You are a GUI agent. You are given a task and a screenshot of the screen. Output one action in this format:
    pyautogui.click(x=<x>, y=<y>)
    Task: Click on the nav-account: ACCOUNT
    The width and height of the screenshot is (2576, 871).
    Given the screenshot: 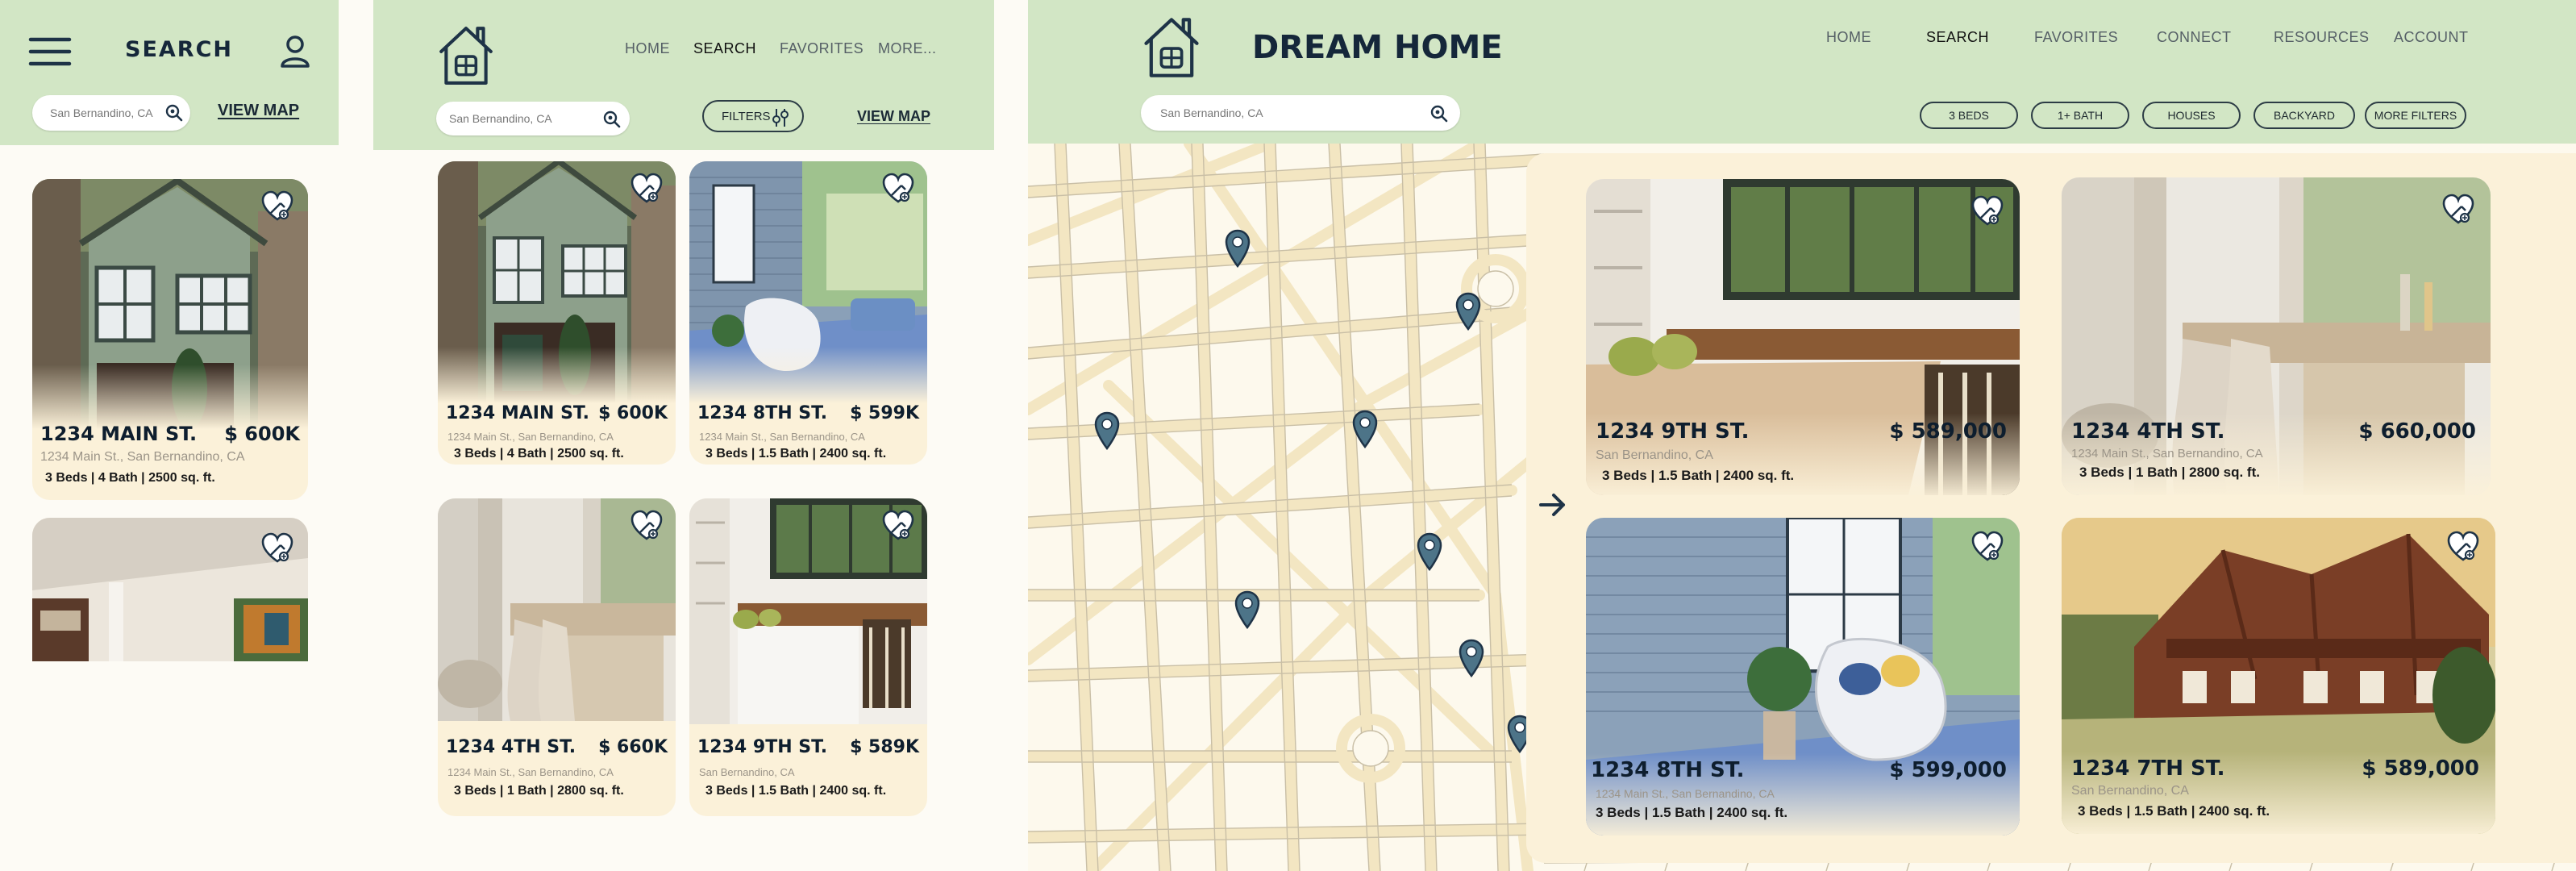 What is the action you would take?
    pyautogui.click(x=2431, y=37)
    